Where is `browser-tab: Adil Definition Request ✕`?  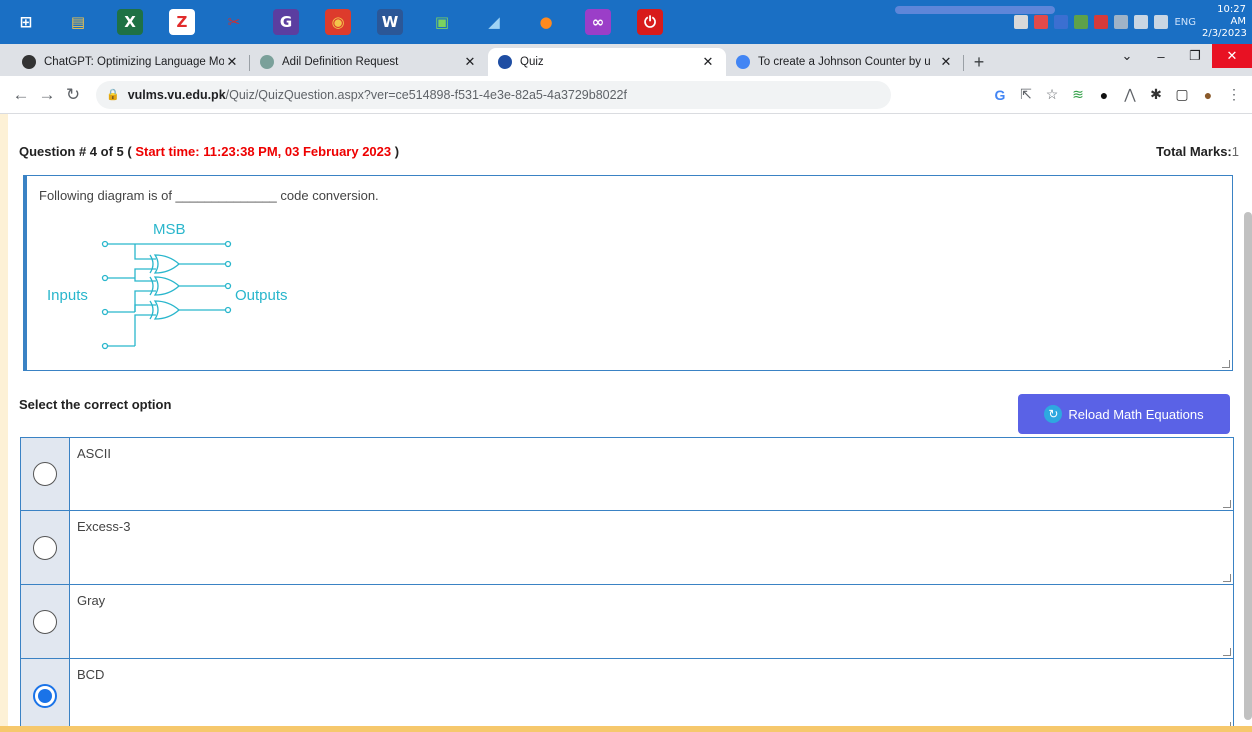
browser-tab: Adil Definition Request ✕ is located at coordinates (369, 62).